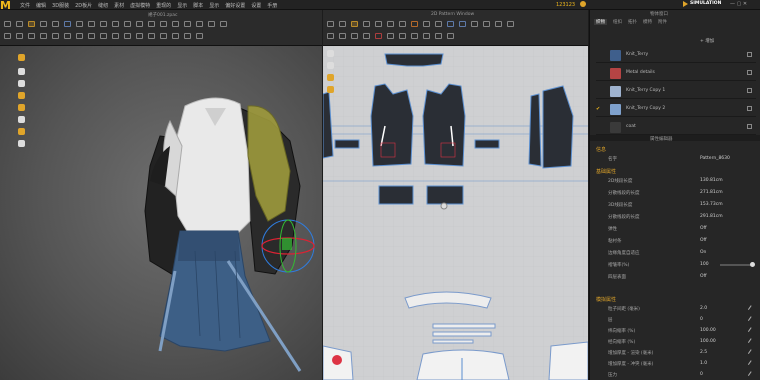  Describe the element at coordinates (21, 131) in the screenshot. I see `shading-display-icon` at that location.